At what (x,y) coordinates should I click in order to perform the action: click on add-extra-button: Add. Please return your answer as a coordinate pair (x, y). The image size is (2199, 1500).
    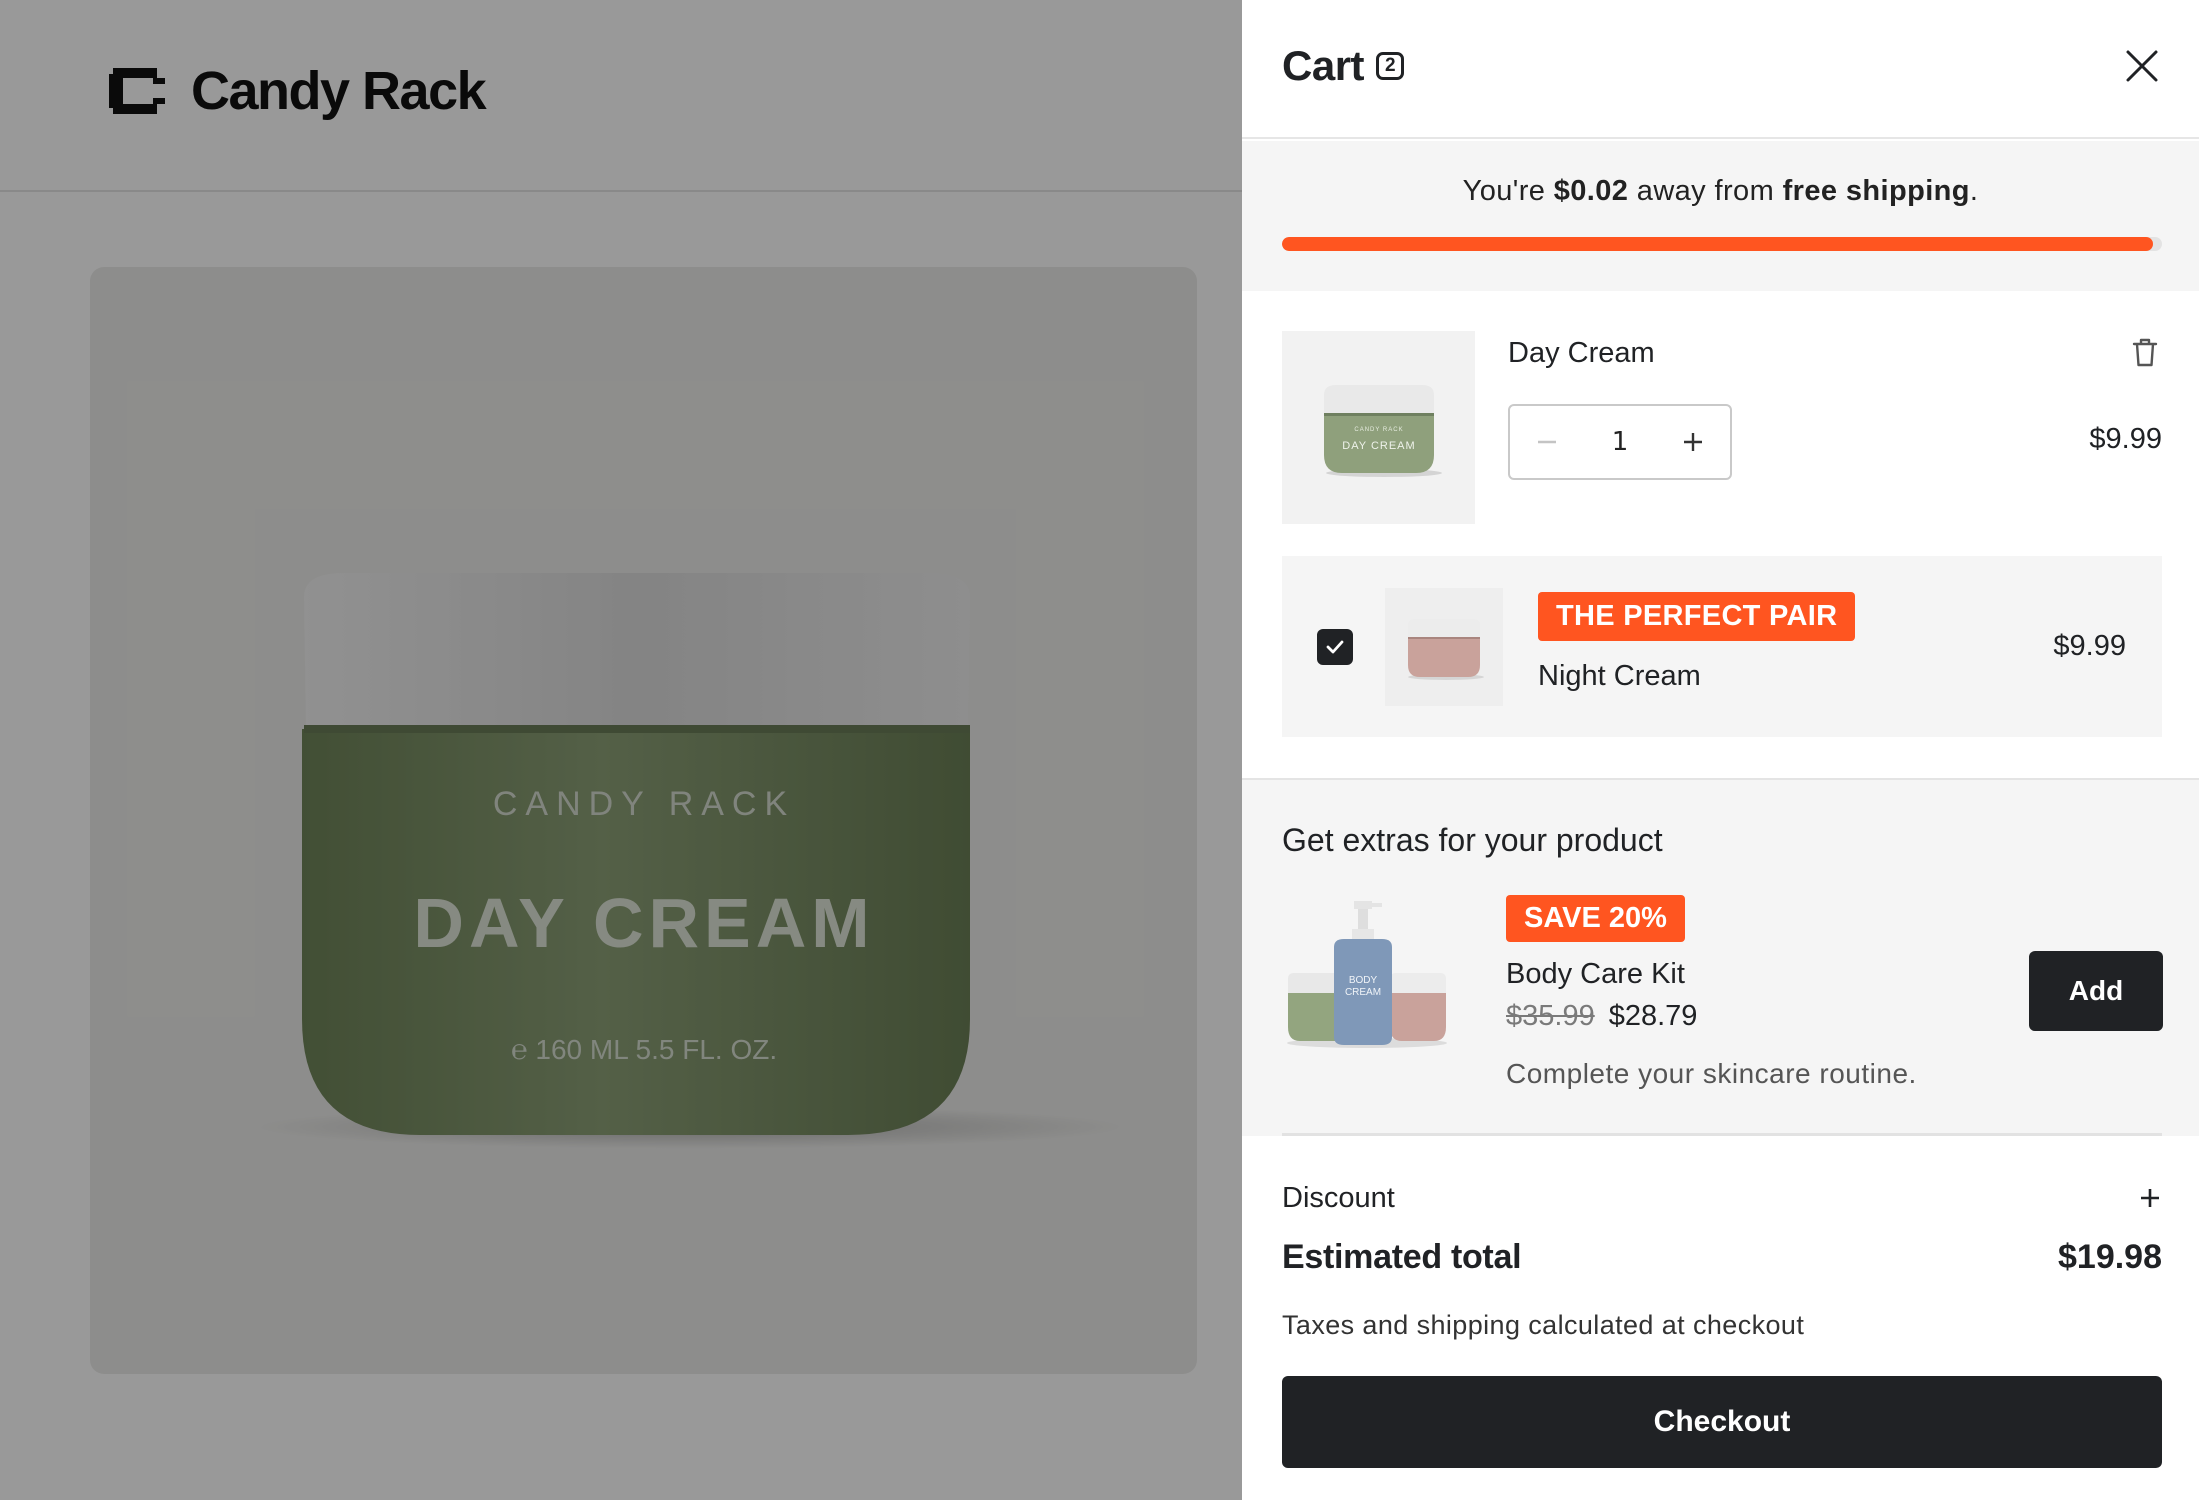
    Looking at the image, I should click on (2096, 991).